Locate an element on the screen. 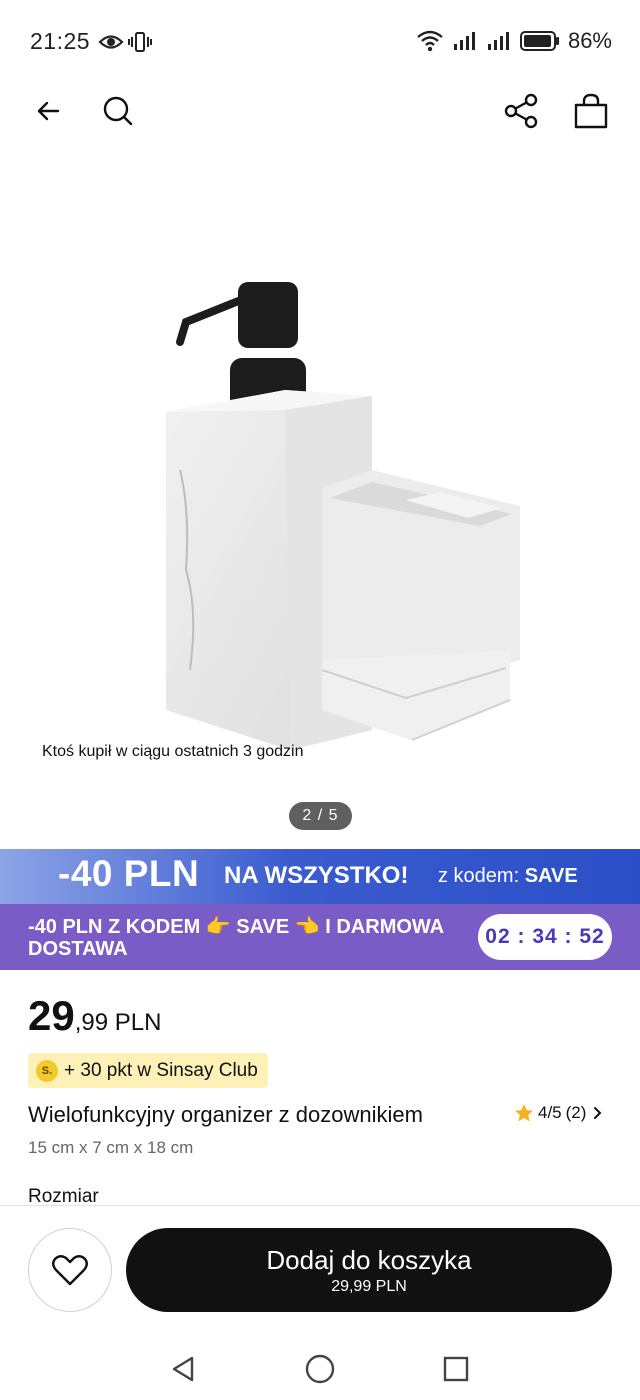 The height and width of the screenshot is (1400, 640). system-back-button is located at coordinates (183, 1369).